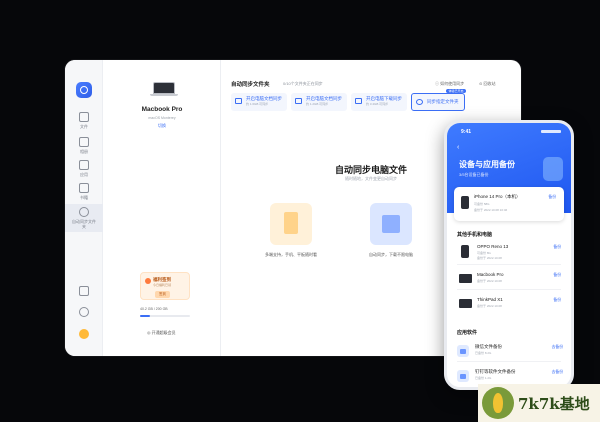 The height and width of the screenshot is (422, 600). What do you see at coordinates (553, 169) in the screenshot?
I see `backup-illustration-icon` at bounding box center [553, 169].